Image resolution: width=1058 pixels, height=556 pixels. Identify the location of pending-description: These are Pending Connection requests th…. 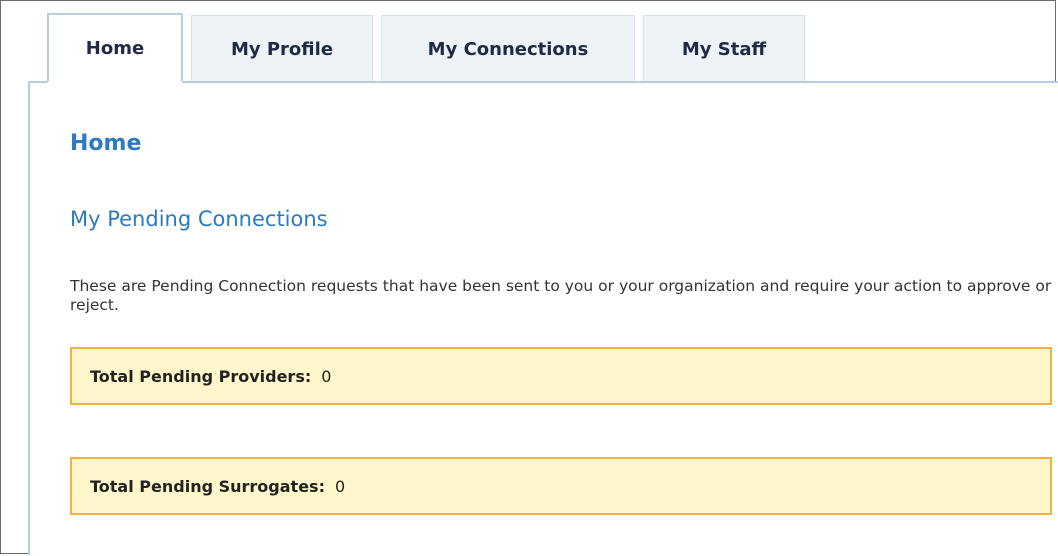
(561, 295).